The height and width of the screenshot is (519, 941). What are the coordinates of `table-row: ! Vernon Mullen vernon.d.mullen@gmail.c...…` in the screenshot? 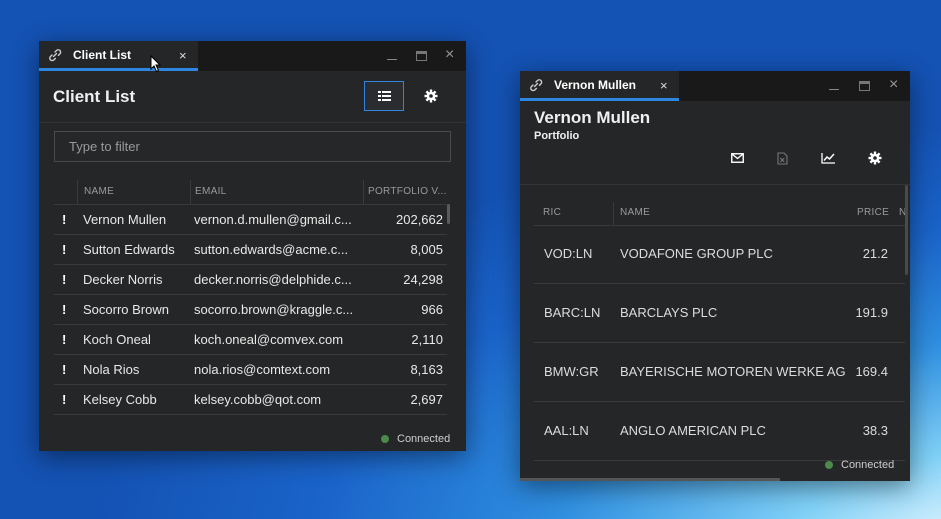 It's located at (250, 219).